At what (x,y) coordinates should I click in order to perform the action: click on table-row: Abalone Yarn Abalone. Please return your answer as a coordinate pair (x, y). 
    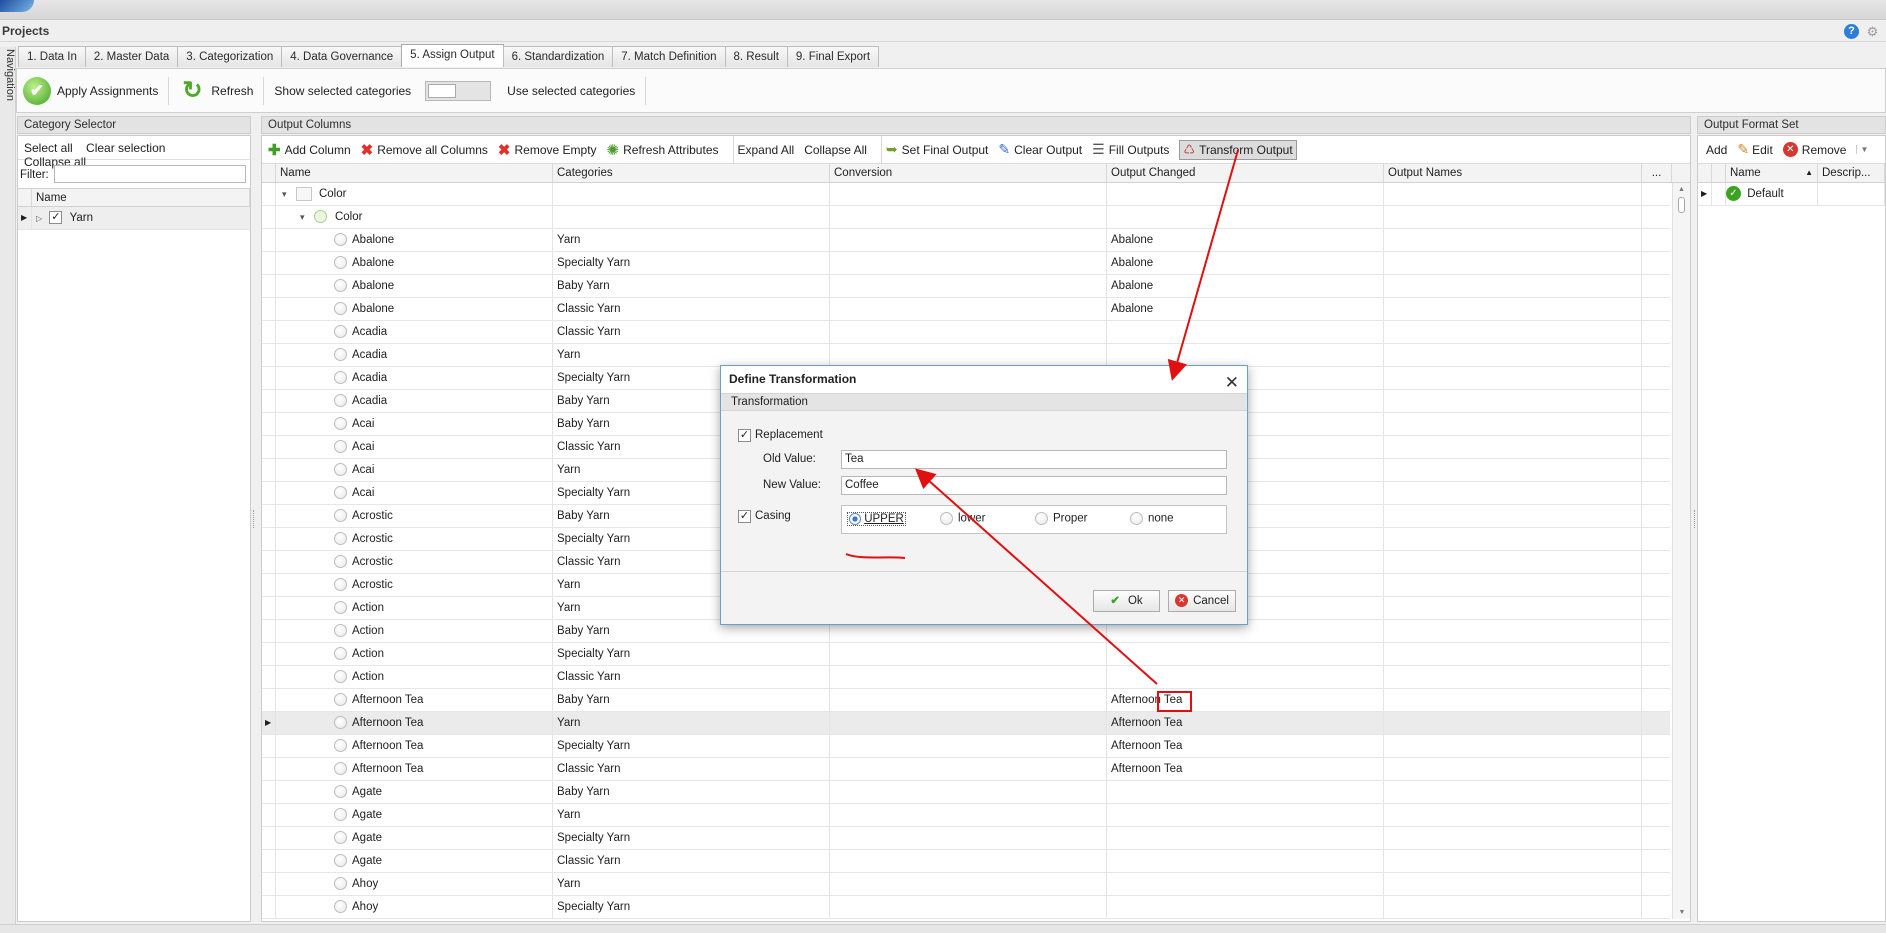
    Looking at the image, I should click on (966, 240).